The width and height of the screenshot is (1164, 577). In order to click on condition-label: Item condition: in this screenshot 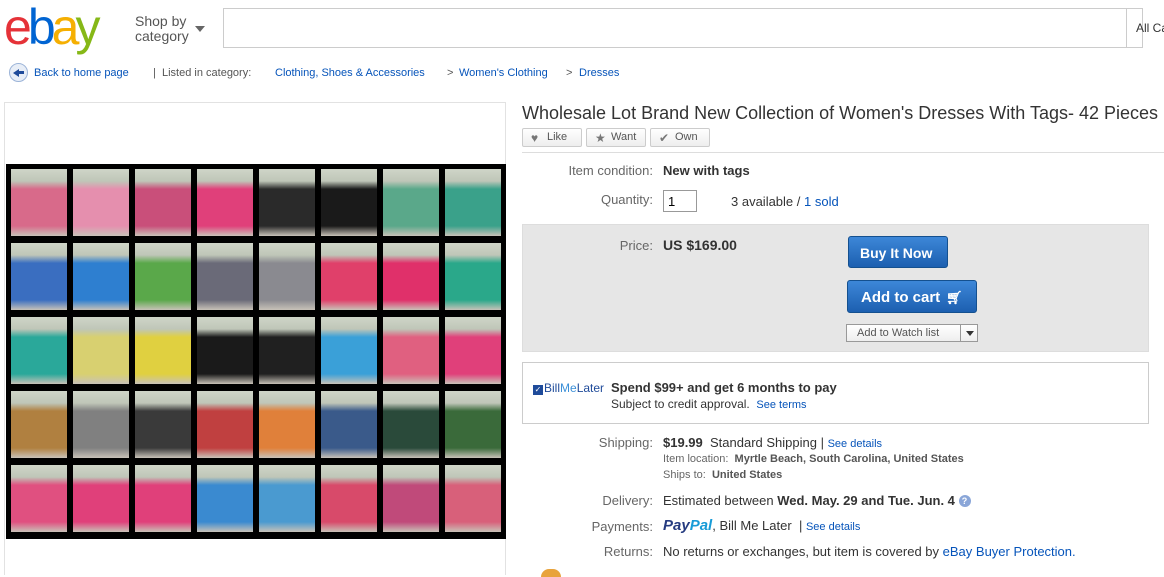, I will do `click(610, 170)`.